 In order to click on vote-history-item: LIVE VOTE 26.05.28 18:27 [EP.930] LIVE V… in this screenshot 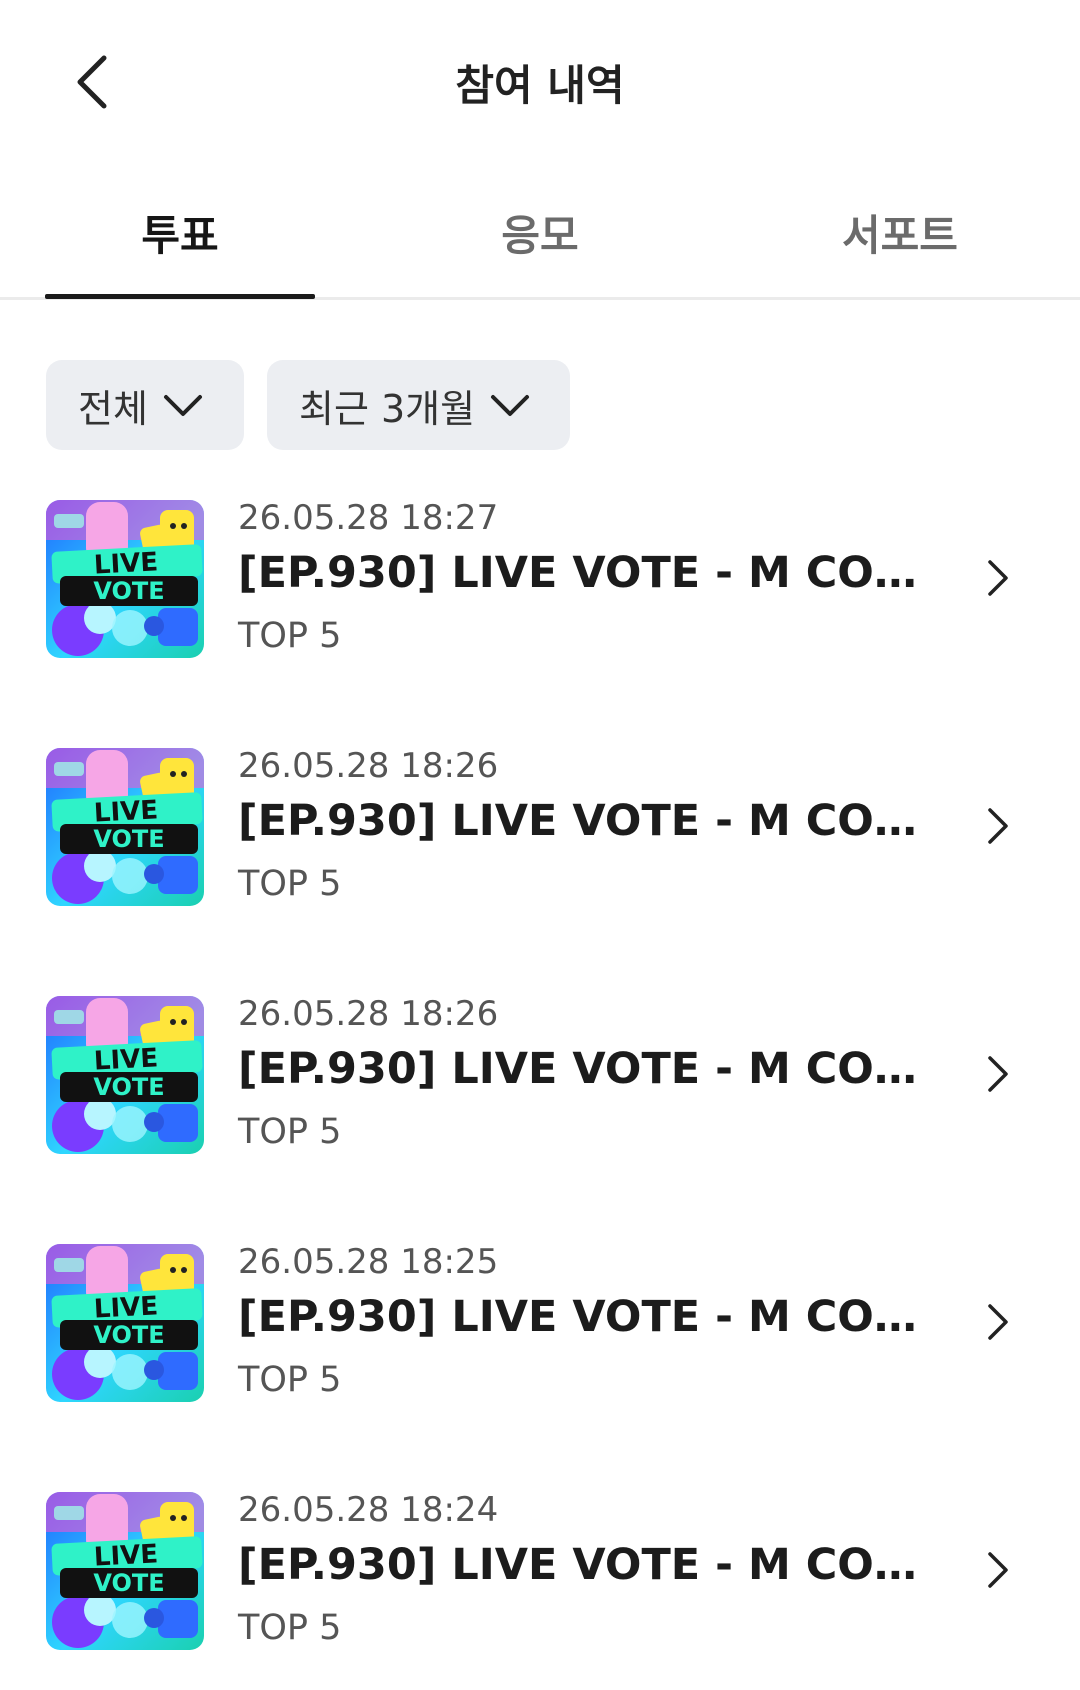, I will do `click(540, 598)`.